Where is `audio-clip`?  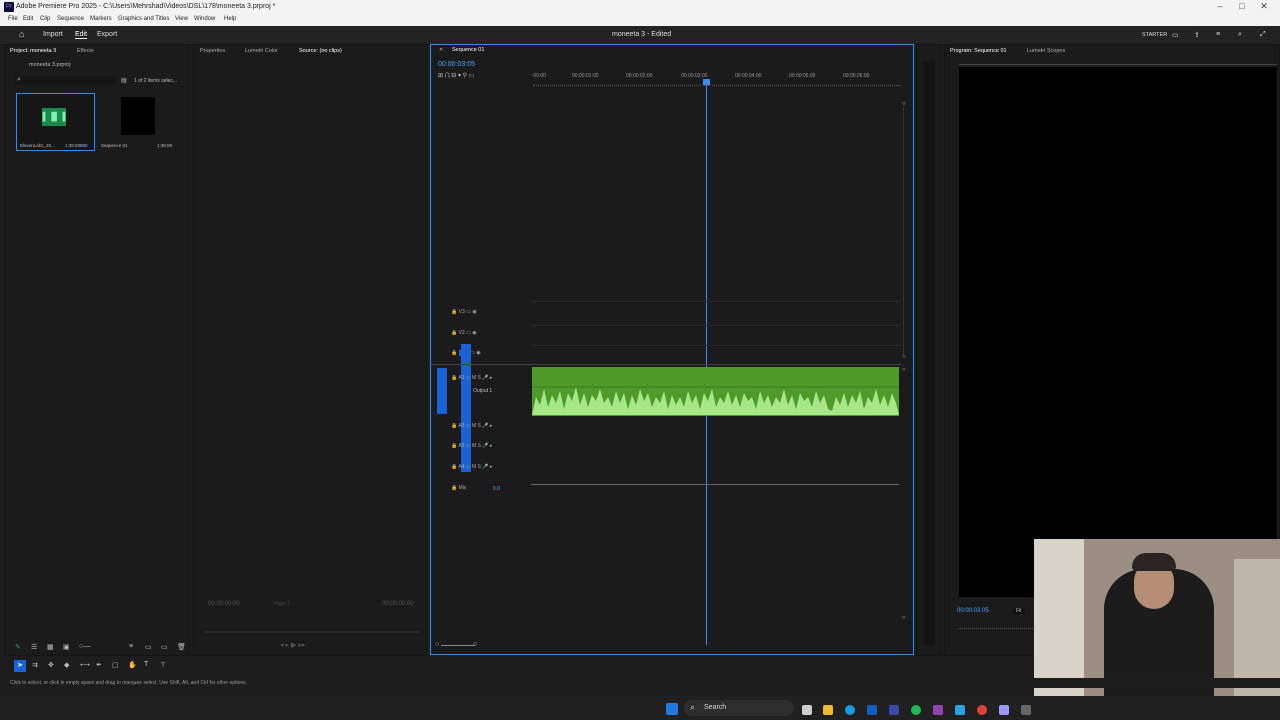
audio-clip is located at coordinates (715, 391).